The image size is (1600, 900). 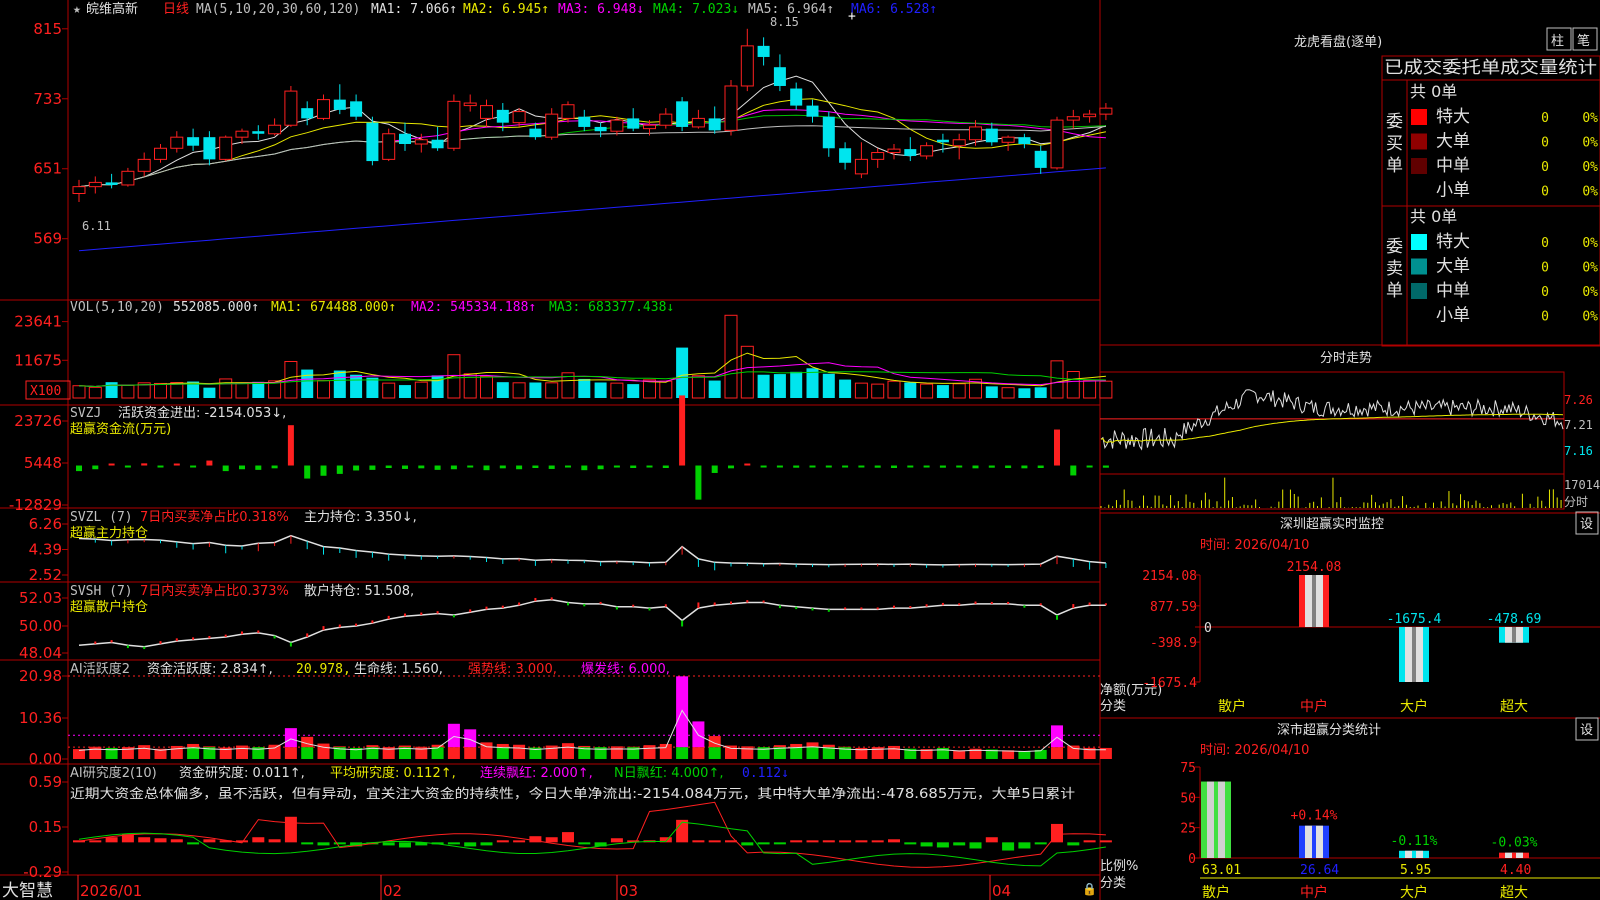 What do you see at coordinates (1119, 866) in the screenshot?
I see `sz-category-ylabel1: 比例%` at bounding box center [1119, 866].